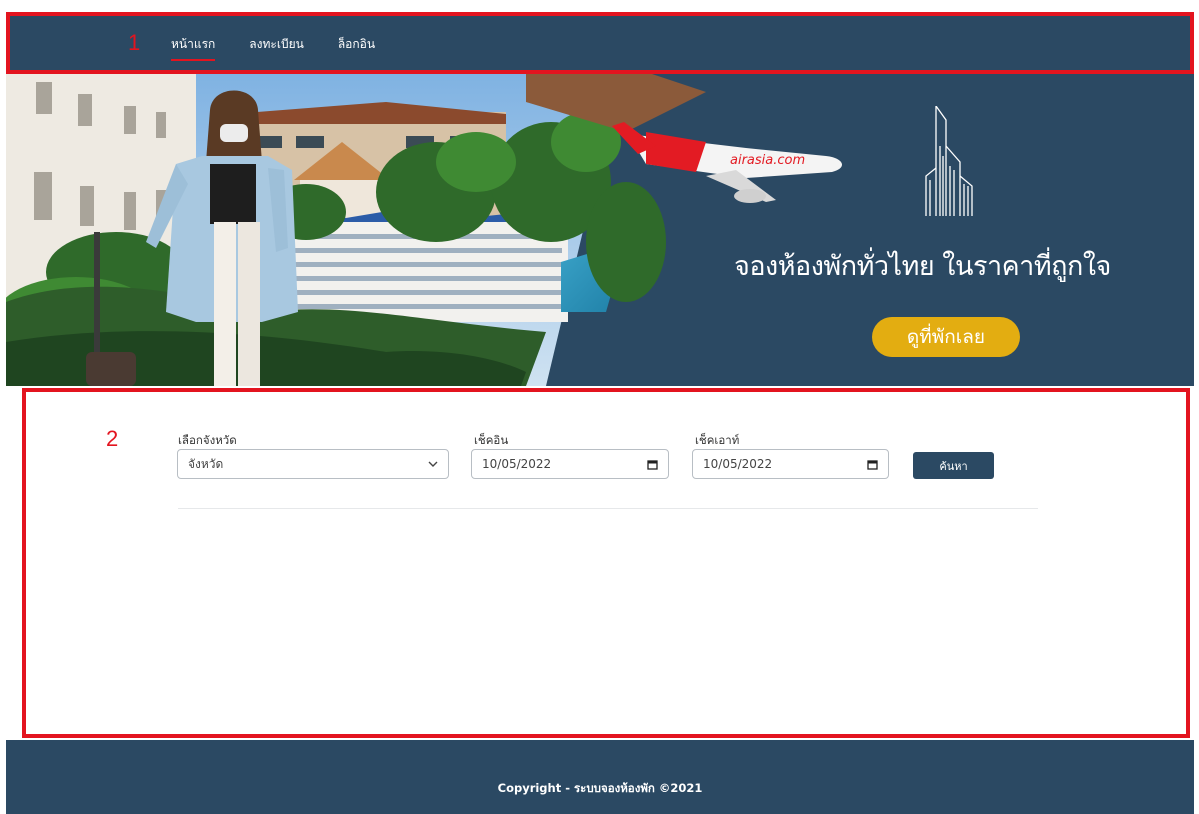 The height and width of the screenshot is (814, 1199). I want to click on nav-item-home: หน้าแรก, so click(193, 48).